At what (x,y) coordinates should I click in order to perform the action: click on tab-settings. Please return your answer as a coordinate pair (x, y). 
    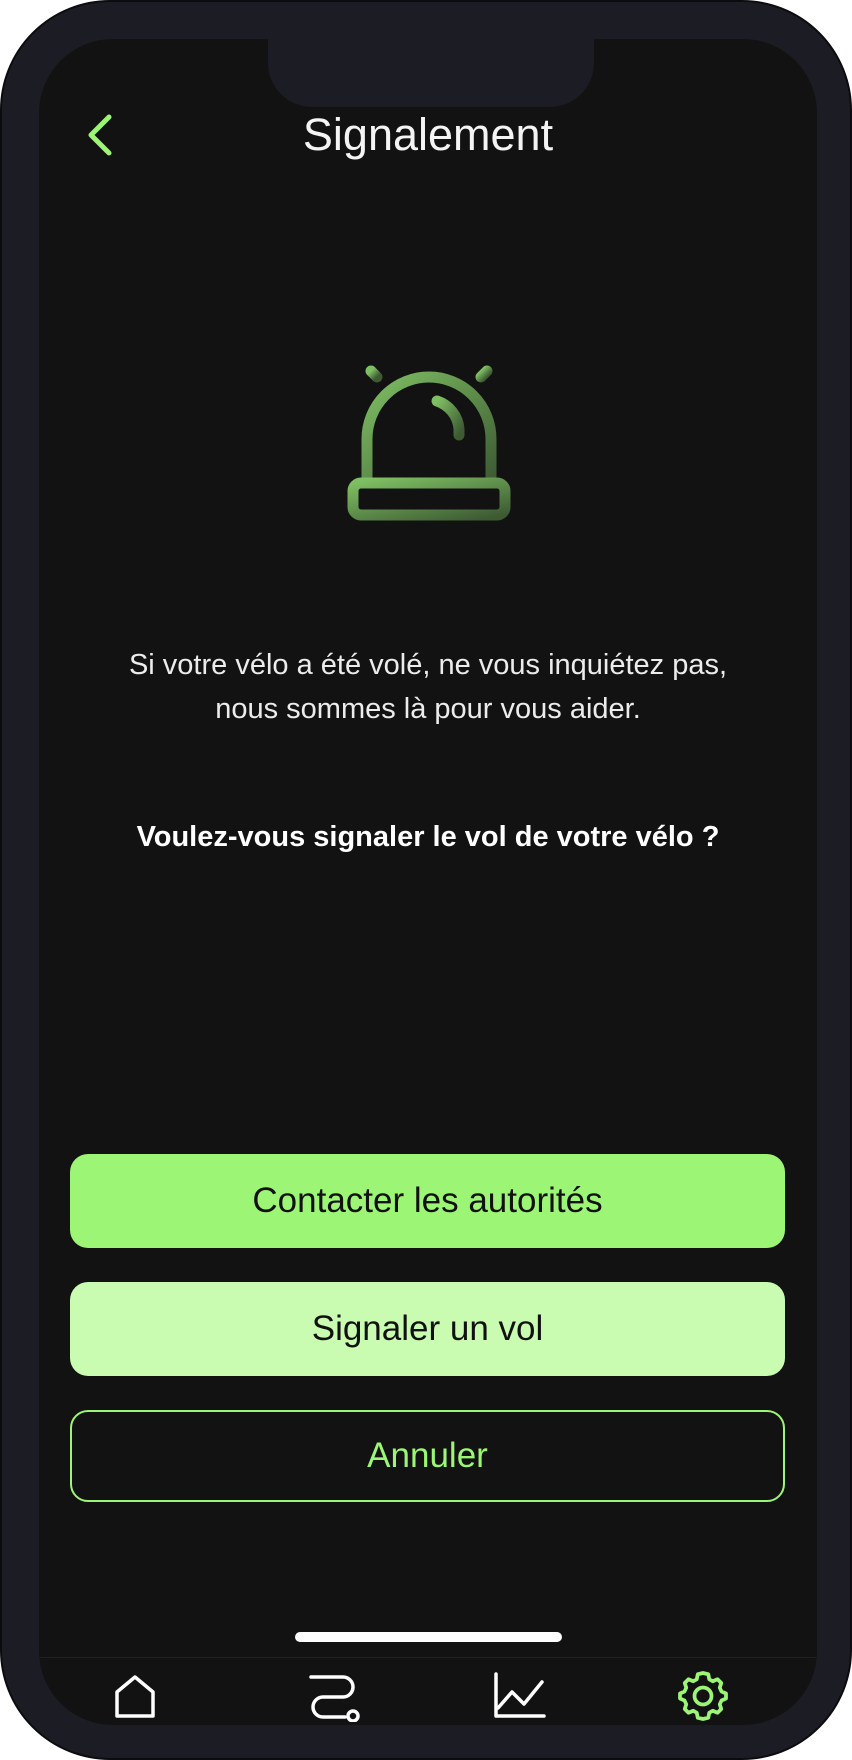
    Looking at the image, I should click on (703, 1694).